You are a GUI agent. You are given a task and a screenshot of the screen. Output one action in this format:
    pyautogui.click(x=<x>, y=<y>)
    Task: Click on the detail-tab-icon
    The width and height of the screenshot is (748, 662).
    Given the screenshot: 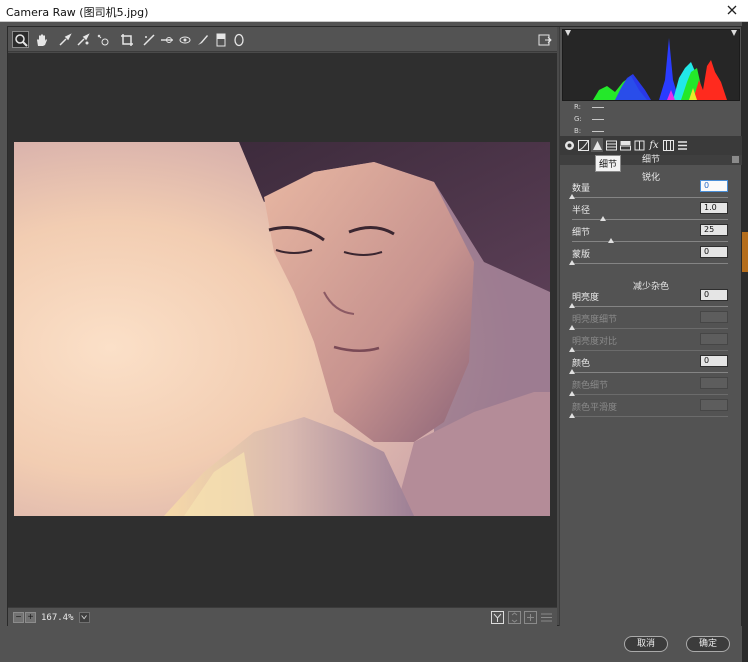 What is the action you would take?
    pyautogui.click(x=597, y=145)
    